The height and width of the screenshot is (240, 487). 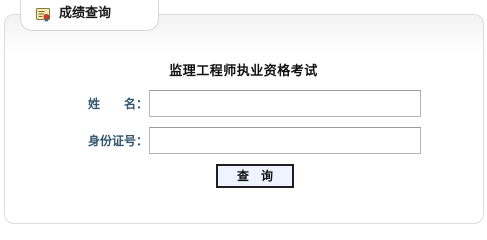 I want to click on certificate-icon, so click(x=43, y=15).